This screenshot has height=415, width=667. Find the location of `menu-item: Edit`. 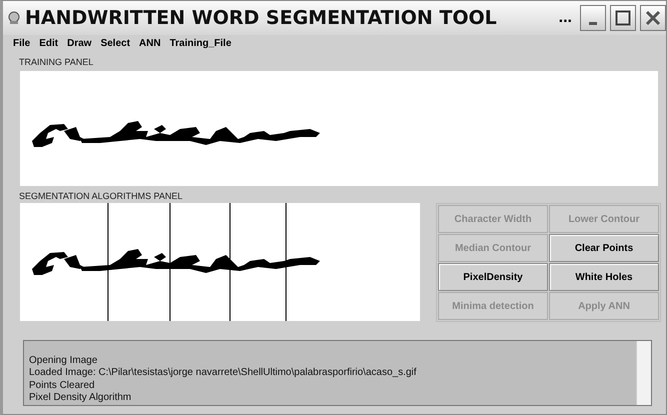

menu-item: Edit is located at coordinates (48, 45).